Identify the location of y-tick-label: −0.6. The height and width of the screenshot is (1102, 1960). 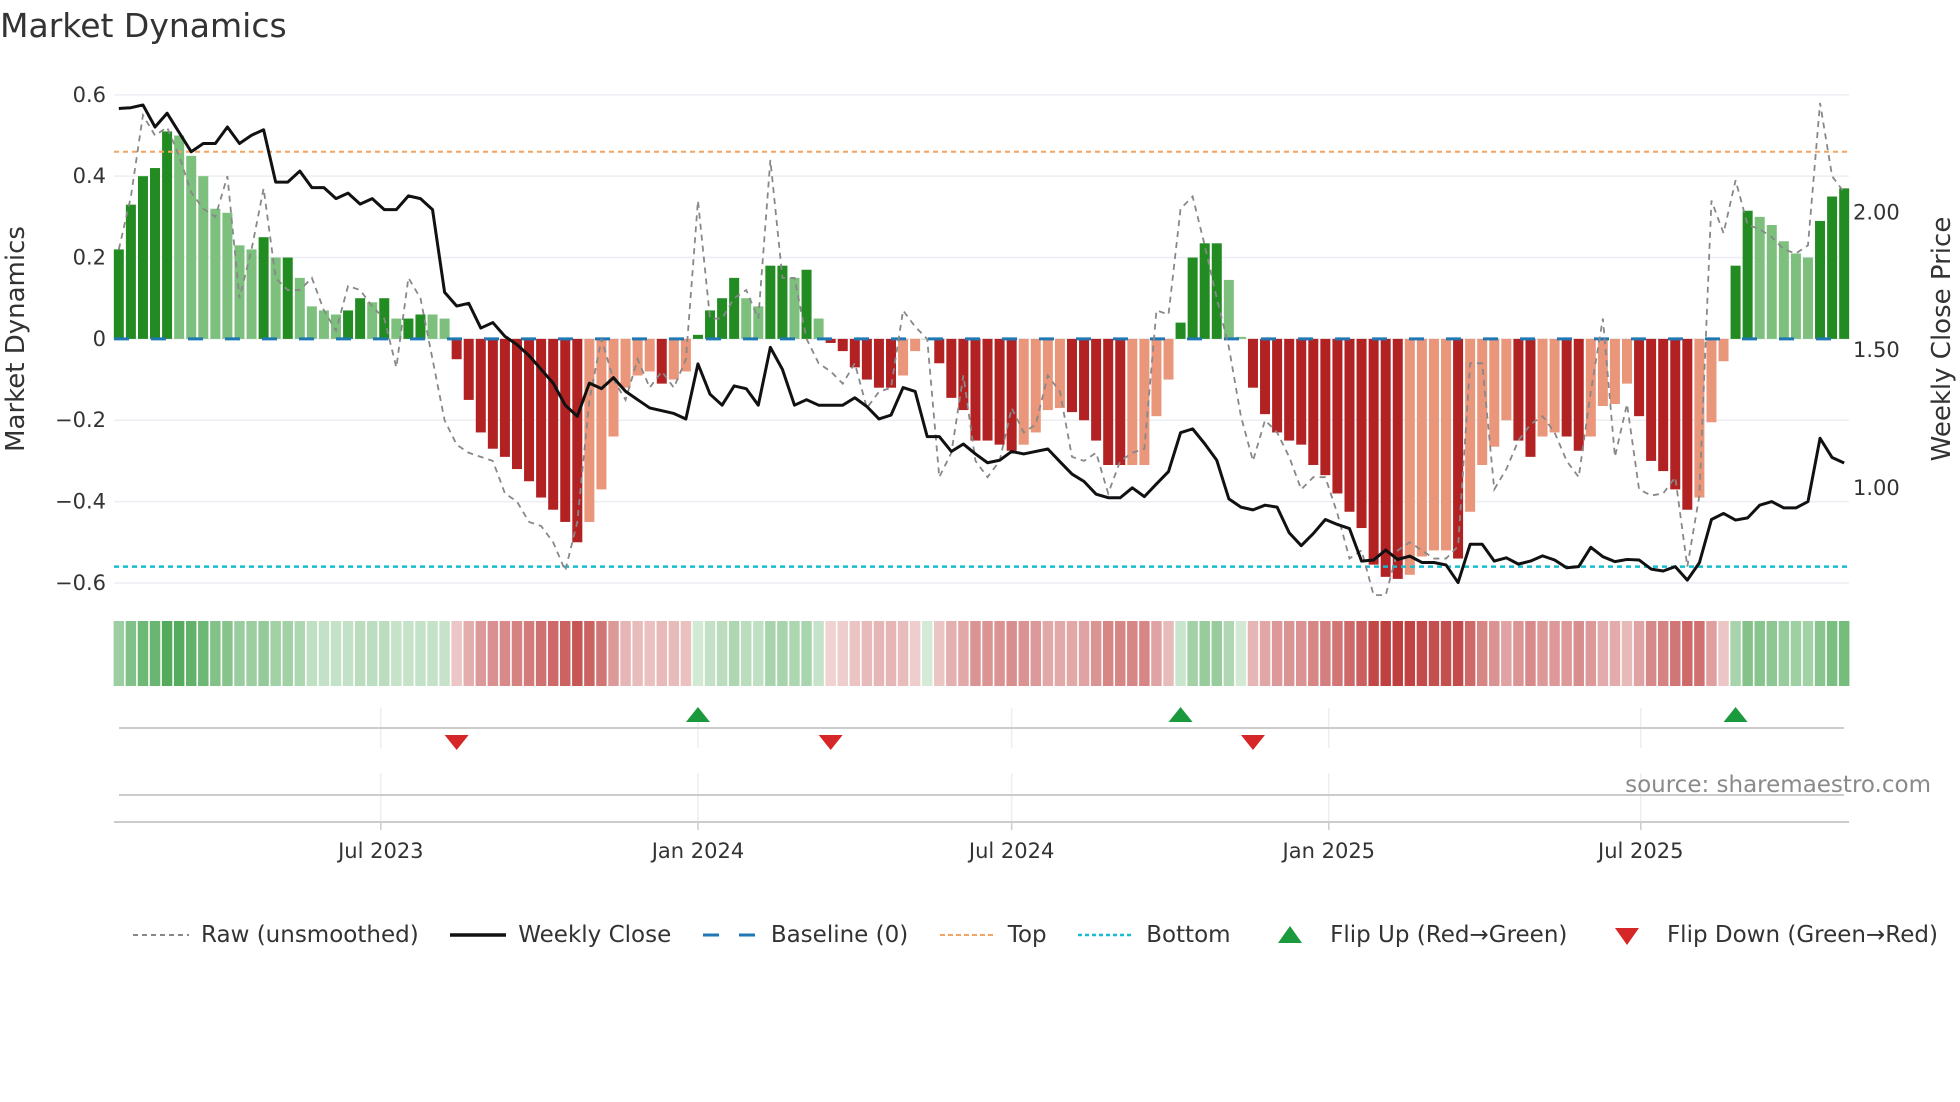
(80, 583).